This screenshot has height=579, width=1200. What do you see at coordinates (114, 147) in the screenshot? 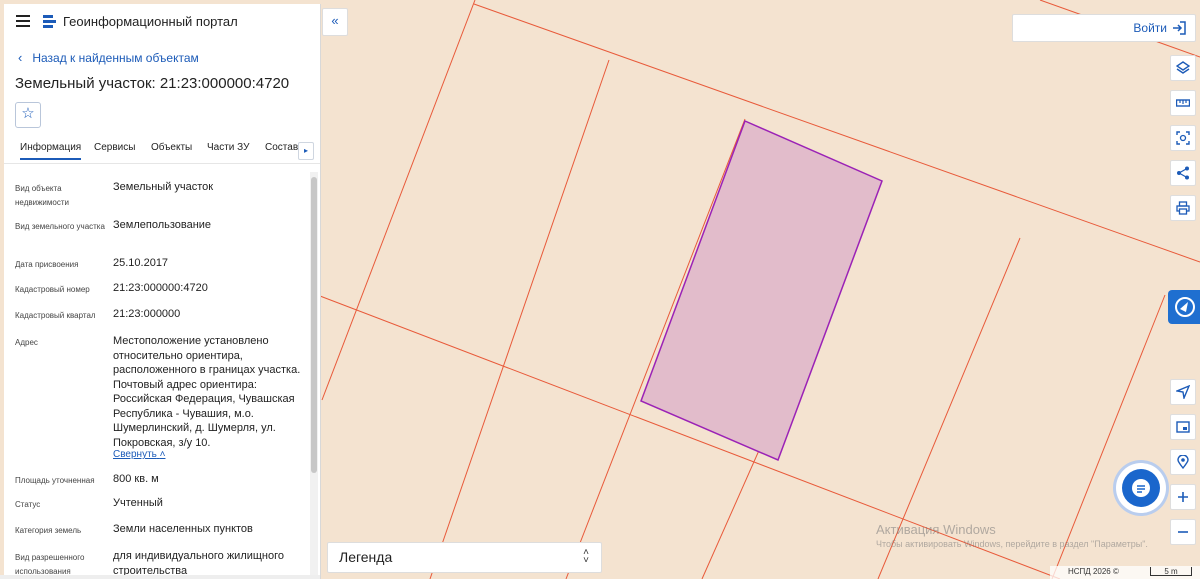
I see `tab-services: Сервисы` at bounding box center [114, 147].